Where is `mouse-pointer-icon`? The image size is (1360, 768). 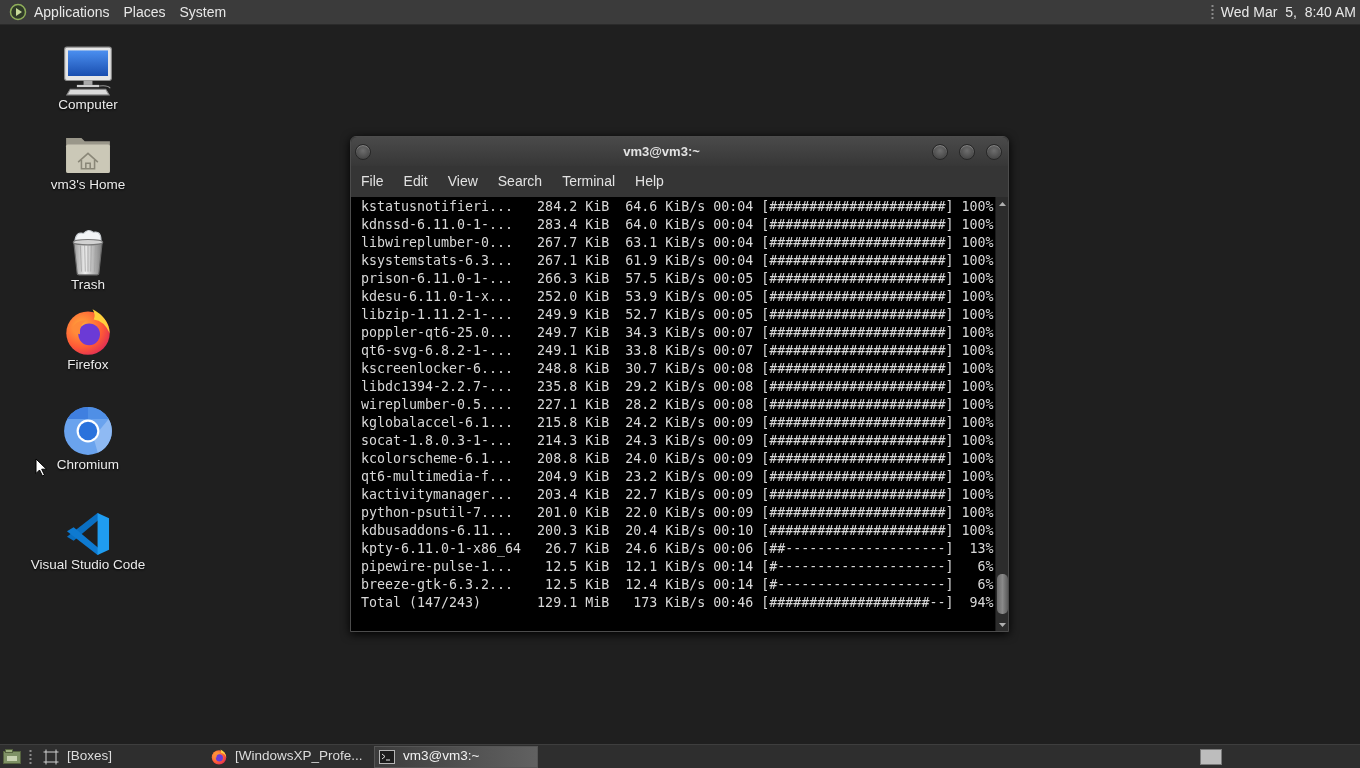 mouse-pointer-icon is located at coordinates (41, 467).